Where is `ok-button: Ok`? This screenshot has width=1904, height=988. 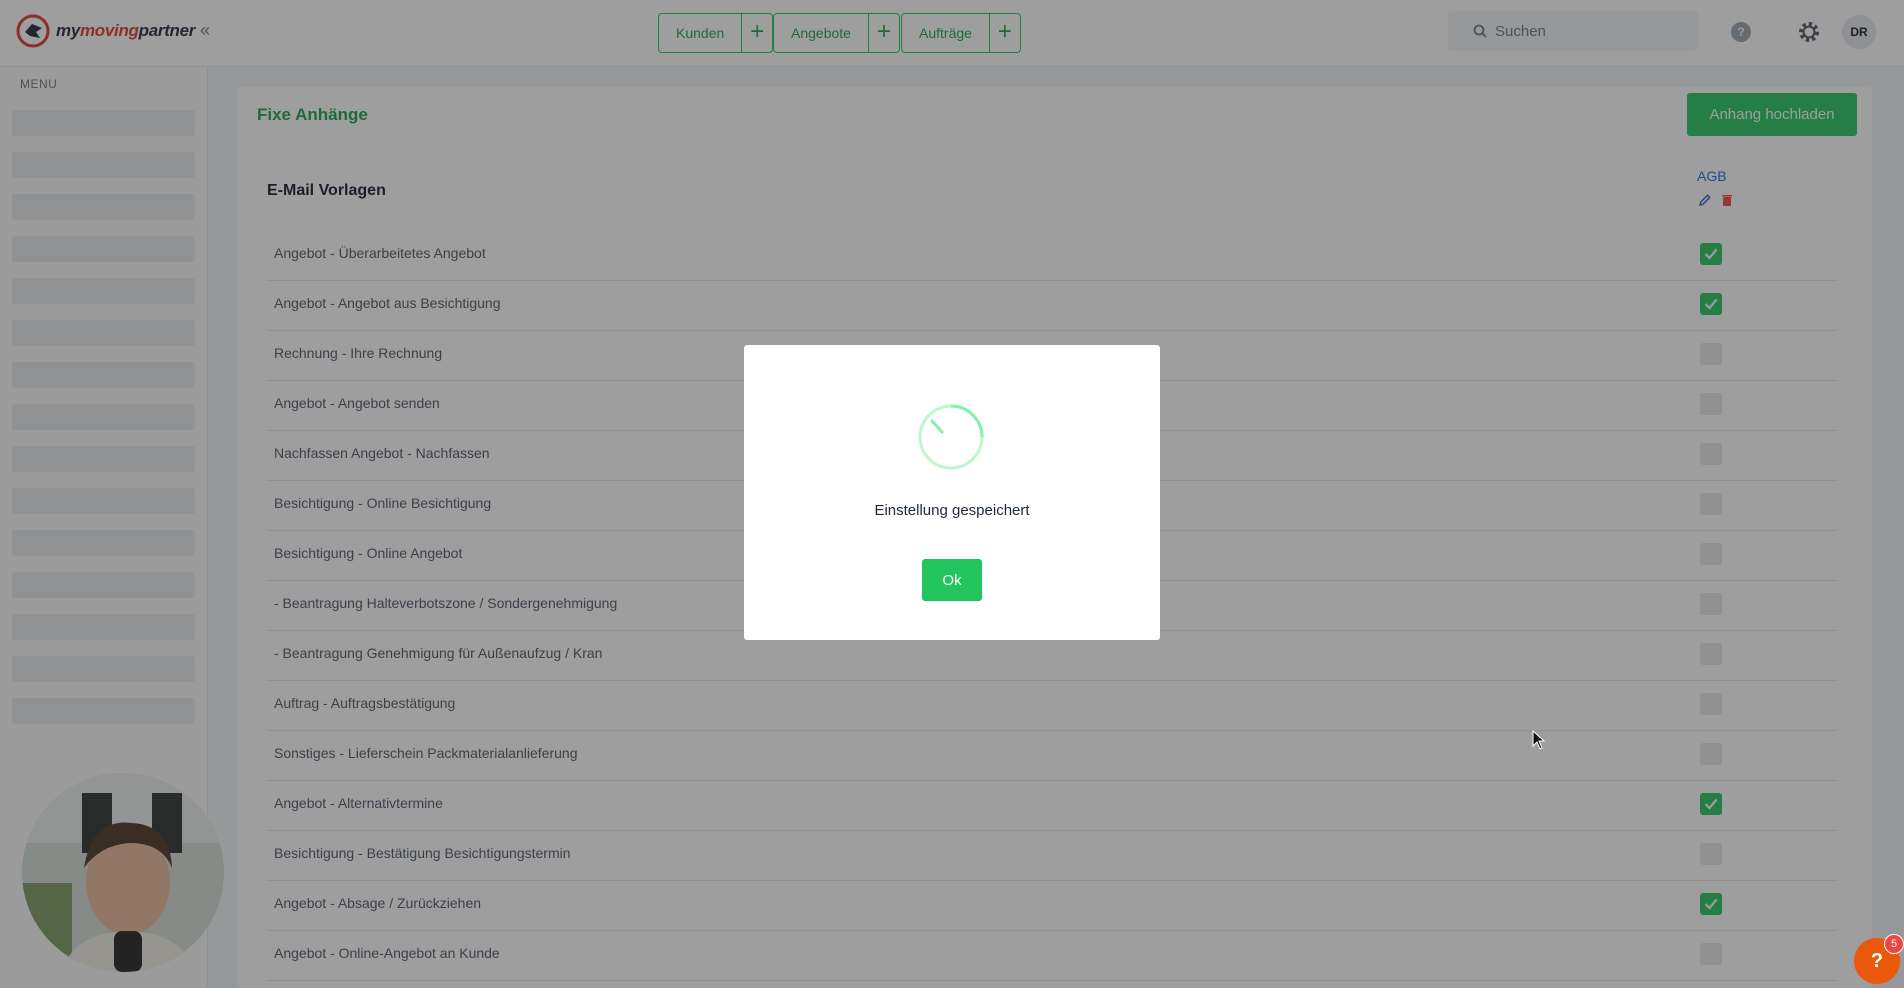
ok-button: Ok is located at coordinates (952, 580).